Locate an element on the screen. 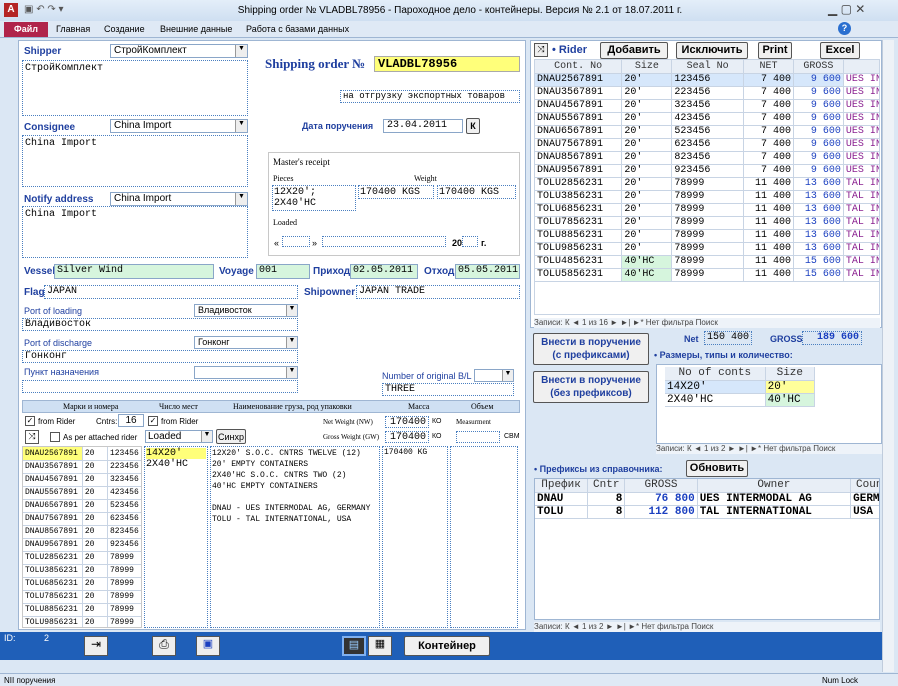  rider-container-no: DNAU6567891 is located at coordinates (579, 132).